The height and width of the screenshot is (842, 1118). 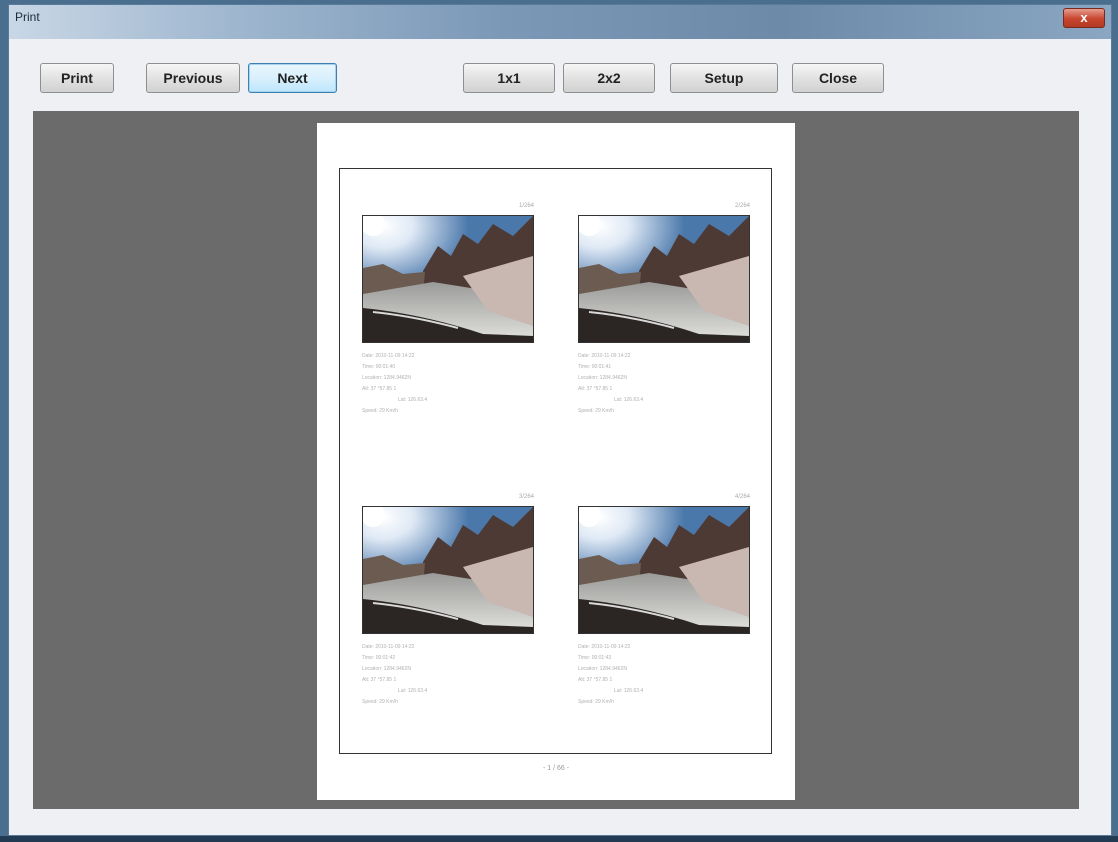 What do you see at coordinates (77, 78) in the screenshot?
I see `print-button: Print` at bounding box center [77, 78].